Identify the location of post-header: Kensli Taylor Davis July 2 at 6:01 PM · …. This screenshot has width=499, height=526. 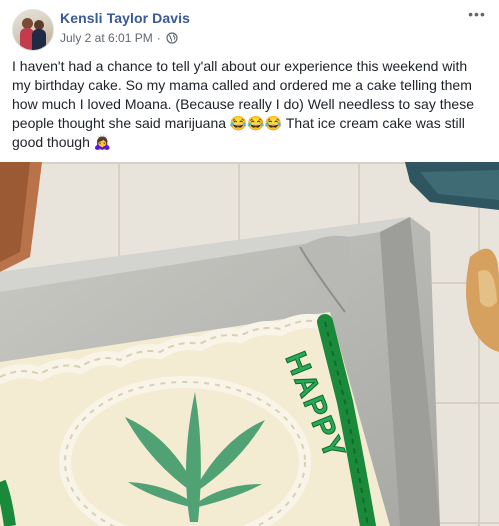
(249, 28).